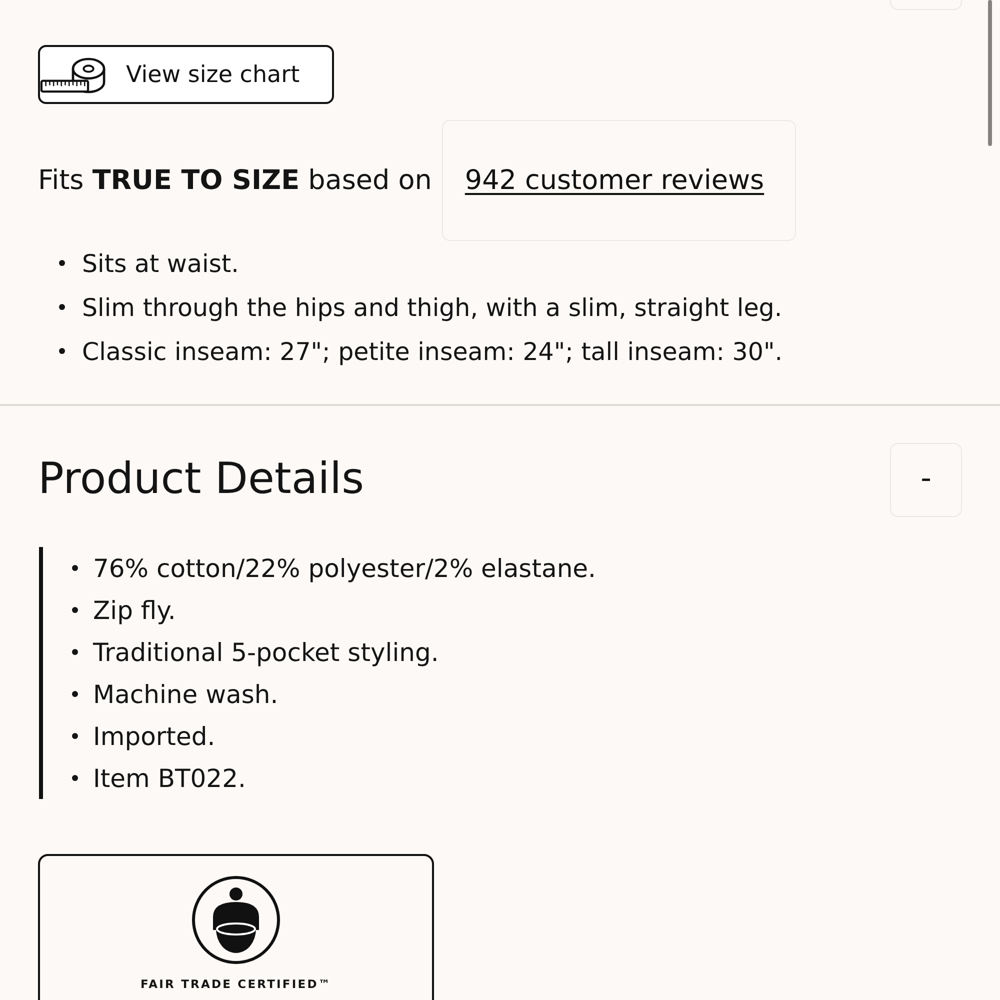 The image size is (1000, 1000). What do you see at coordinates (236, 984) in the screenshot?
I see `certification-label: FAIR TRADE CERTIFIED™` at bounding box center [236, 984].